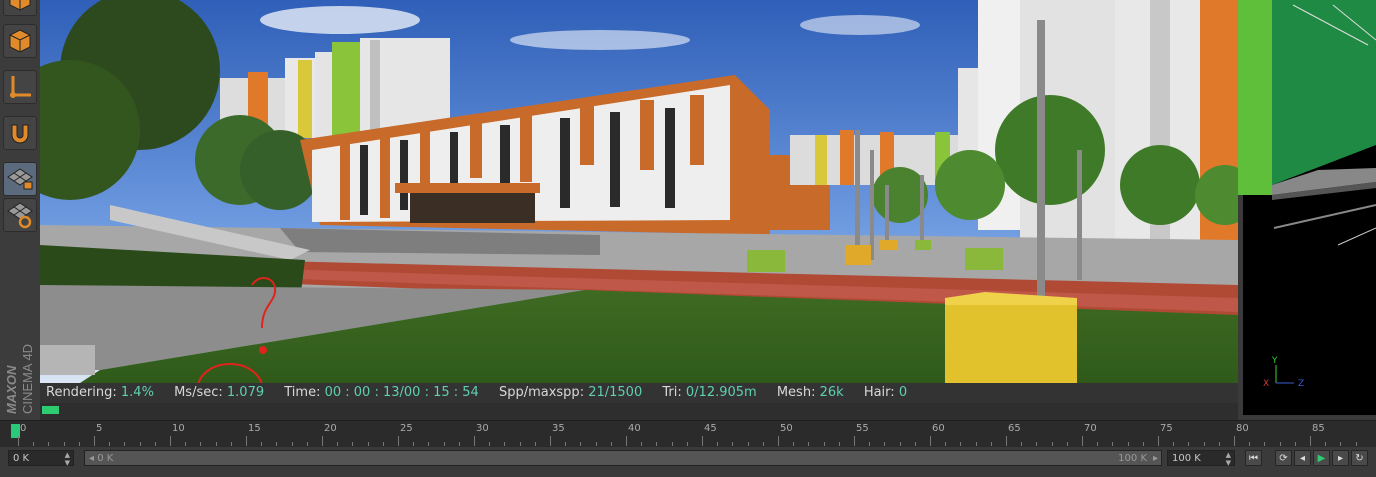  Describe the element at coordinates (20, 215) in the screenshot. I see `grid-rotate-icon` at that location.